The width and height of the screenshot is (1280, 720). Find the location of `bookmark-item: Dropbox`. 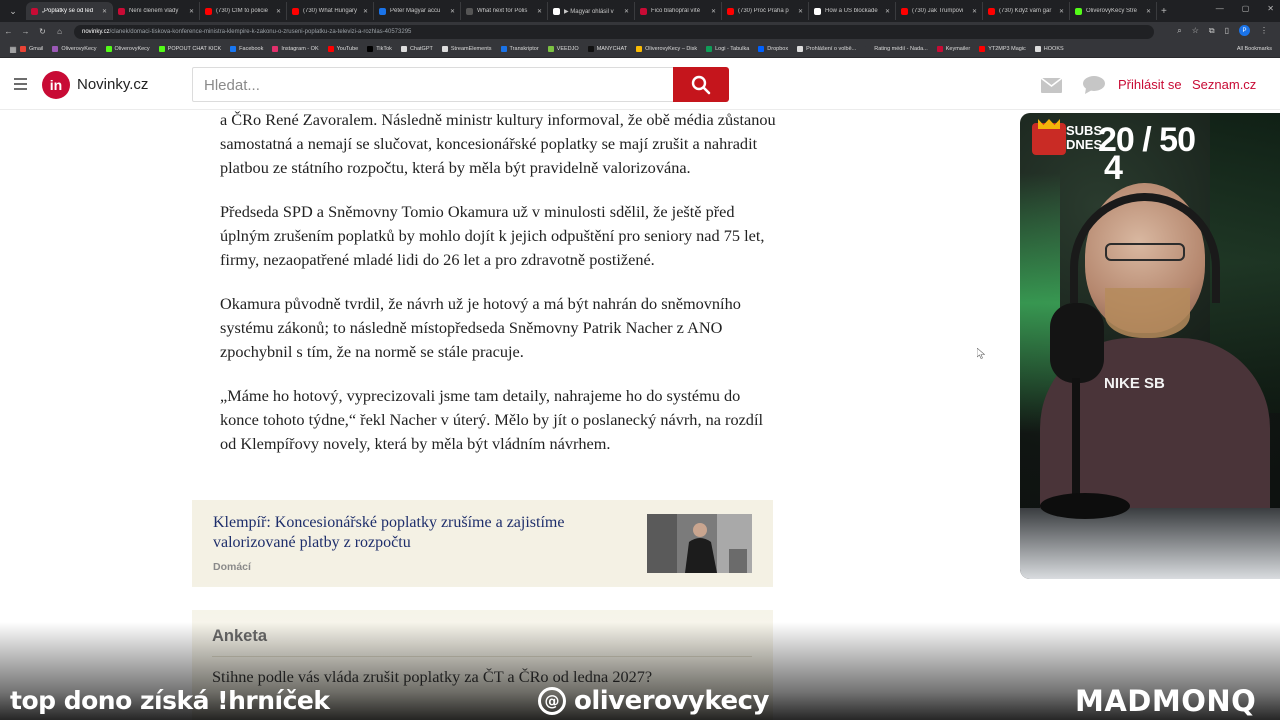

bookmark-item: Dropbox is located at coordinates (773, 49).